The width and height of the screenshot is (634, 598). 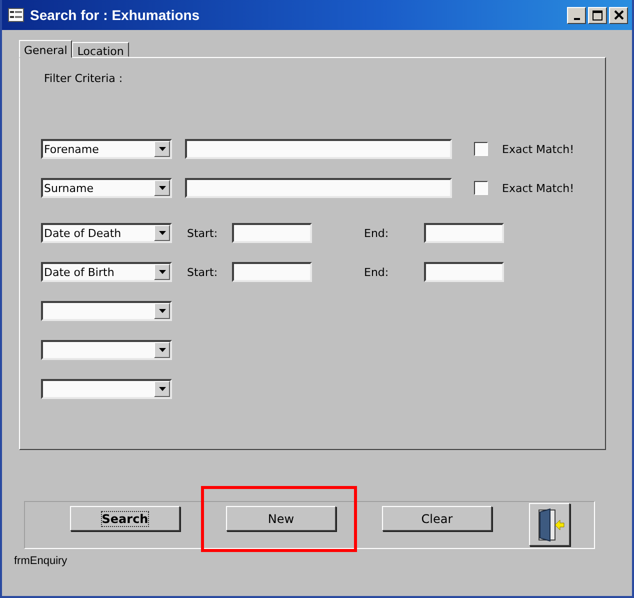 I want to click on close-icon, so click(x=619, y=15).